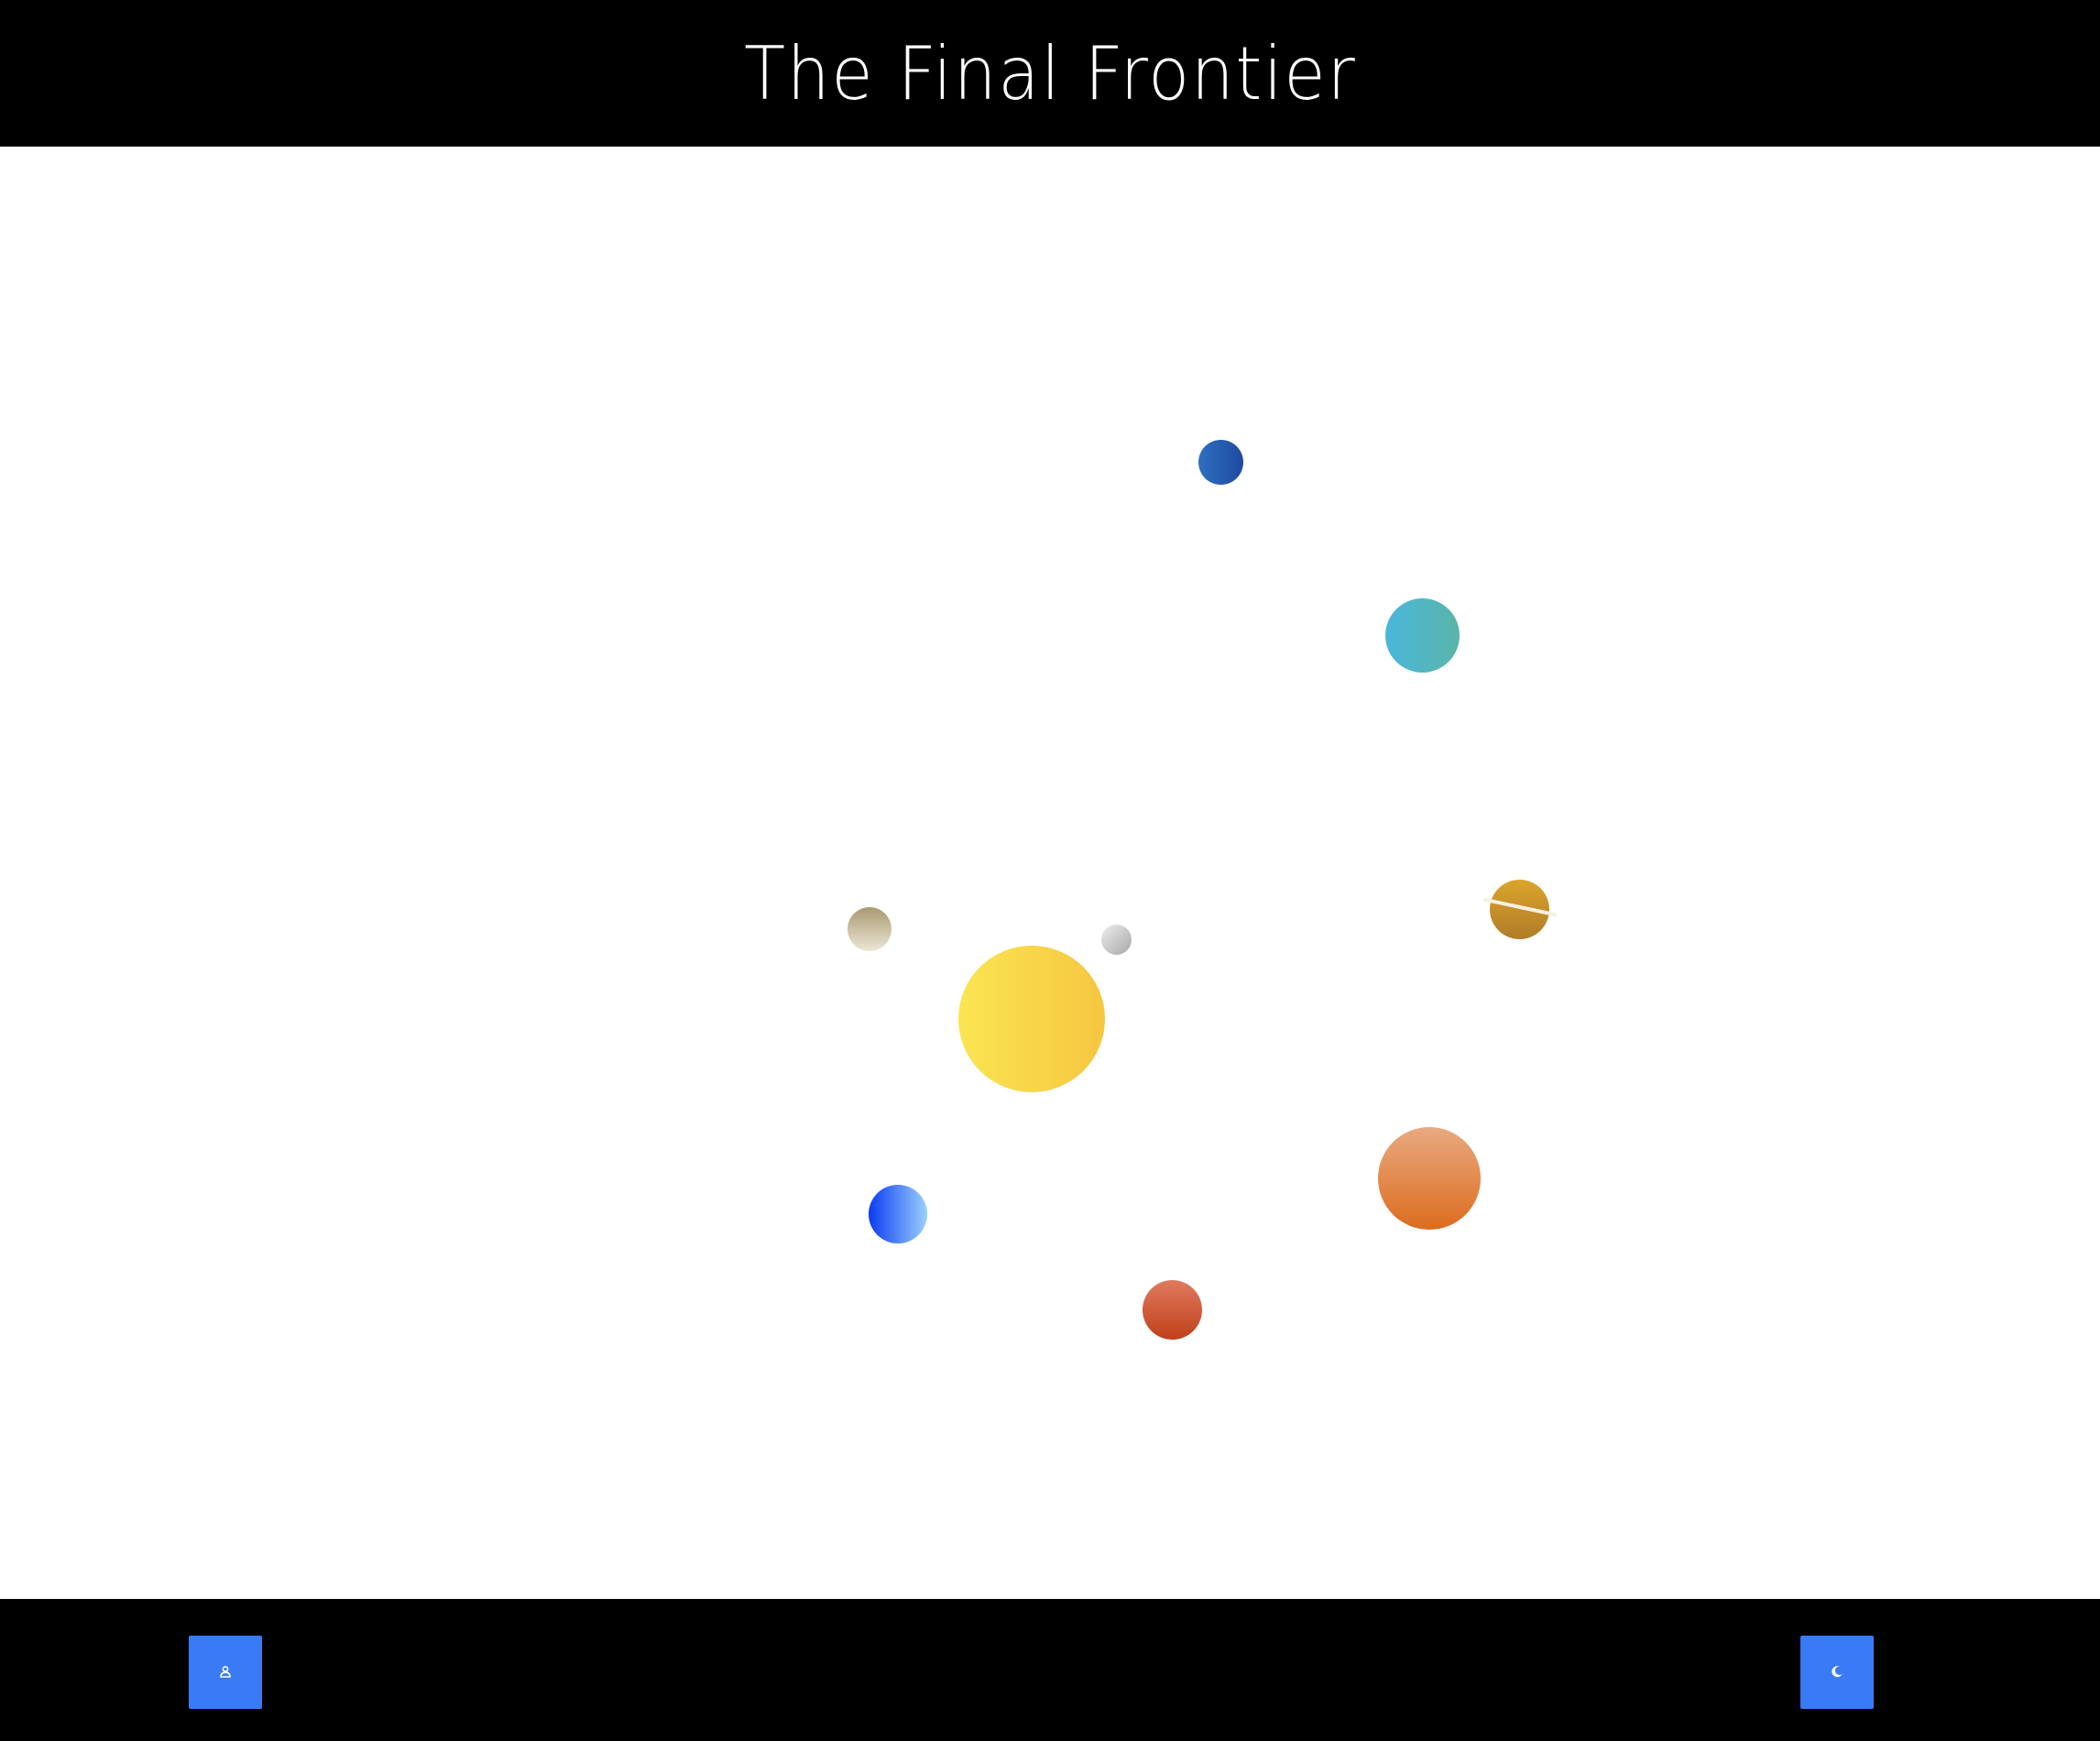  What do you see at coordinates (1031, 1019) in the screenshot?
I see `sun` at bounding box center [1031, 1019].